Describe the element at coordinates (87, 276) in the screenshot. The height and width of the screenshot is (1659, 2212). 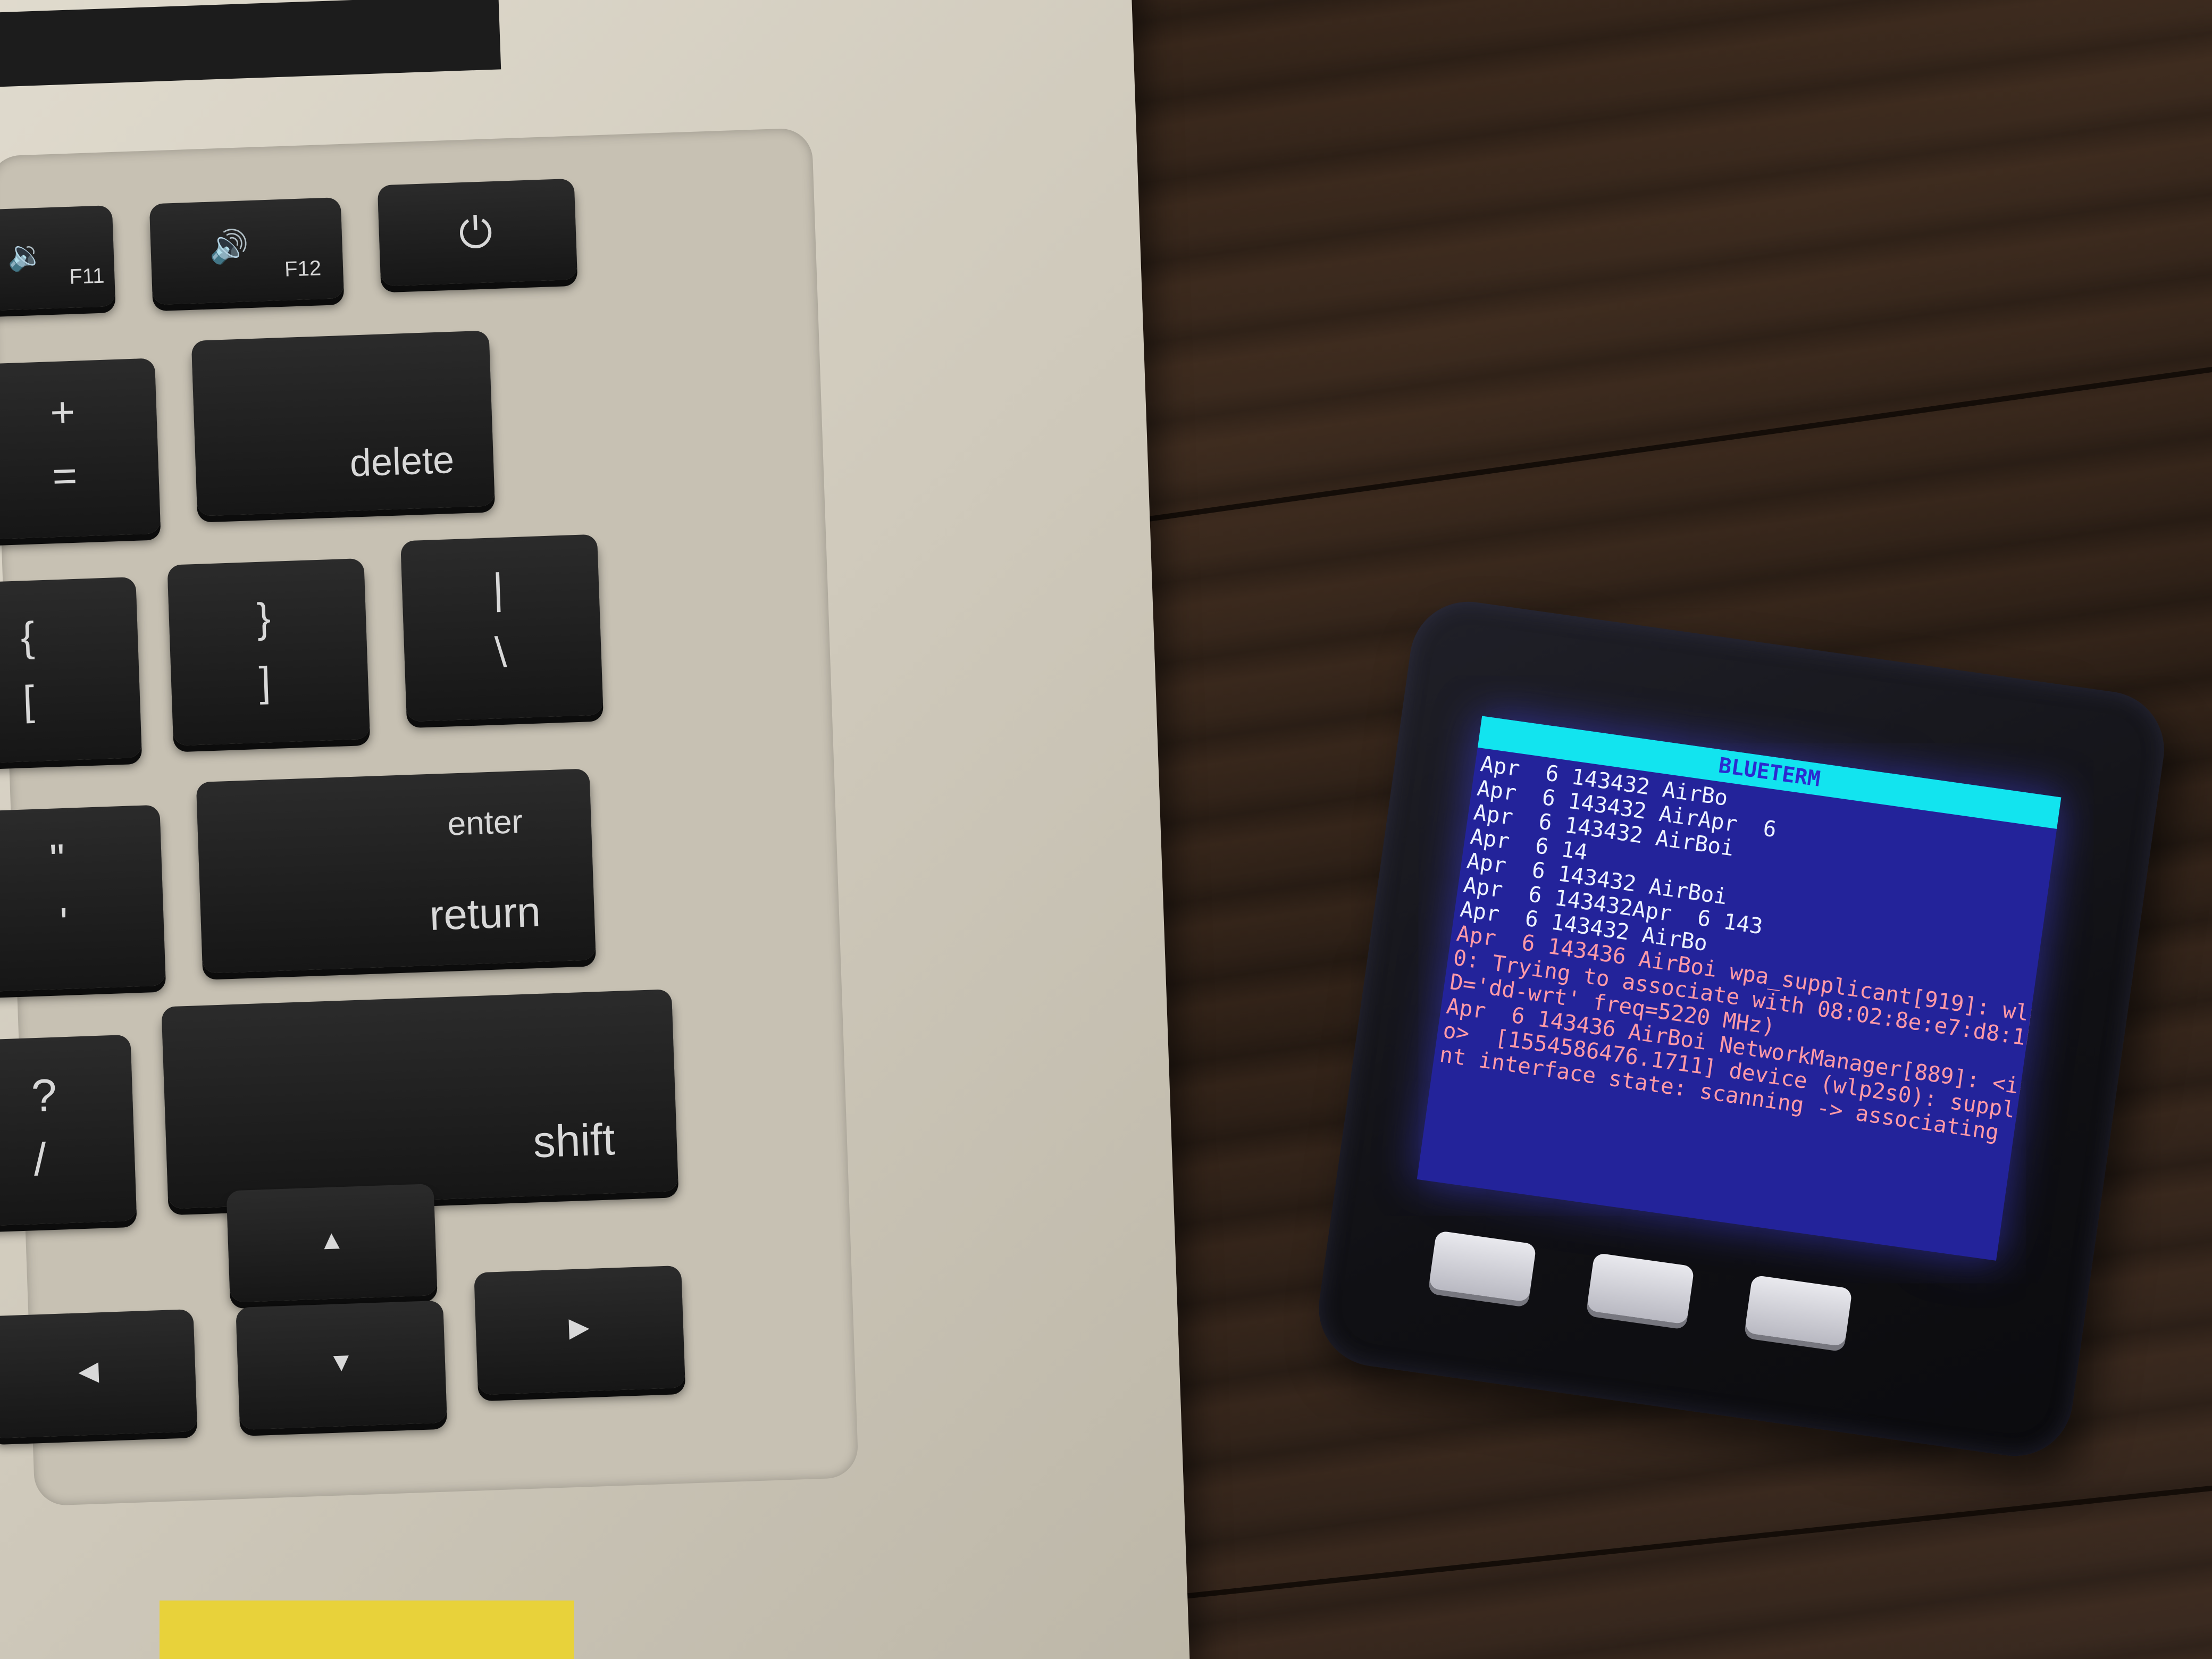
I see `key-f11-label: F11` at that location.